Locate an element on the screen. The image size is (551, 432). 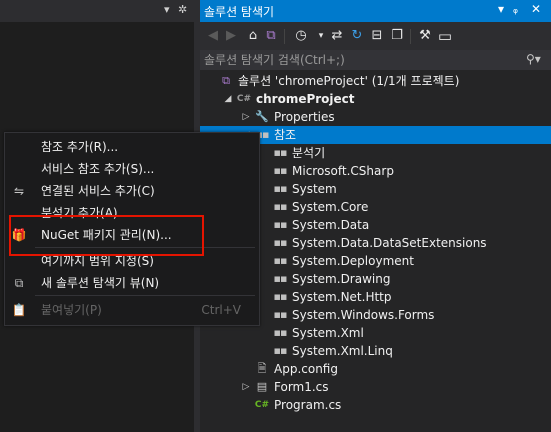
pin-icon: ᵩ is located at coordinates (515, 9).